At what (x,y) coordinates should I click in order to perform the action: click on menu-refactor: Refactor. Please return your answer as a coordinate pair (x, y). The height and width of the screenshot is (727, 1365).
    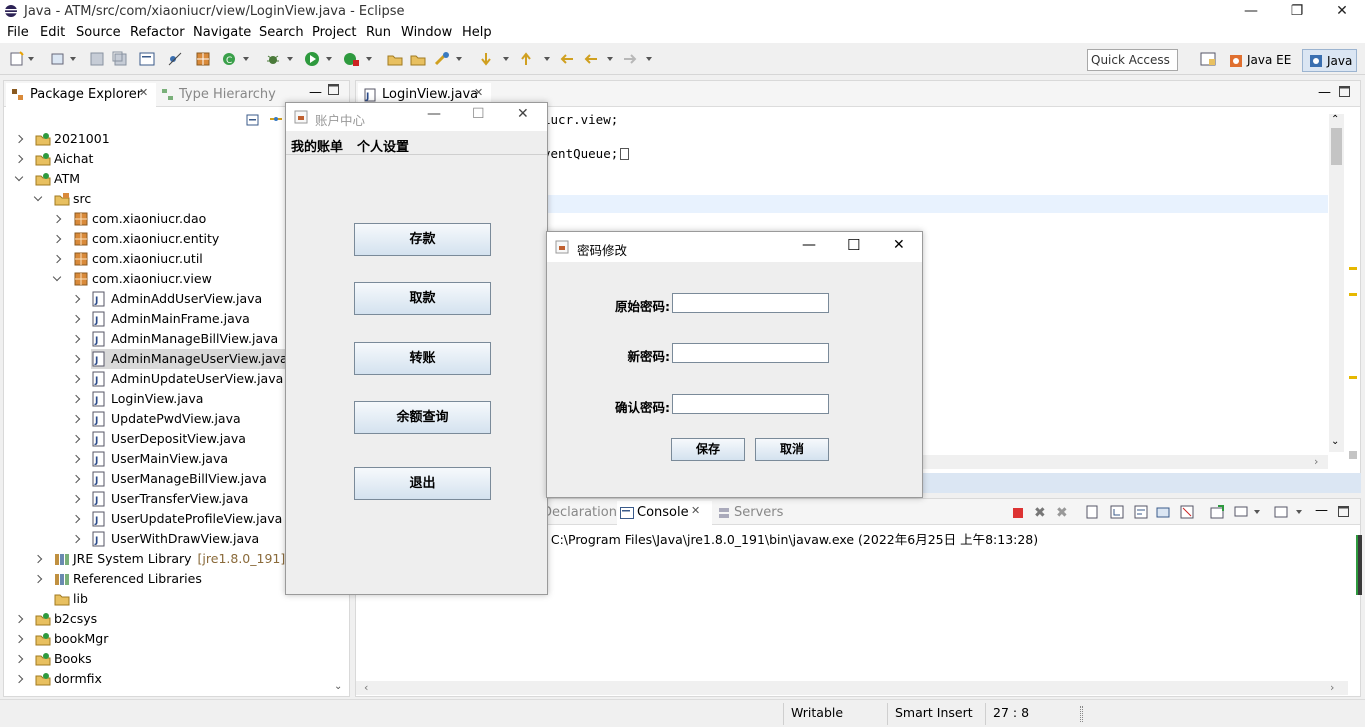
    Looking at the image, I should click on (157, 32).